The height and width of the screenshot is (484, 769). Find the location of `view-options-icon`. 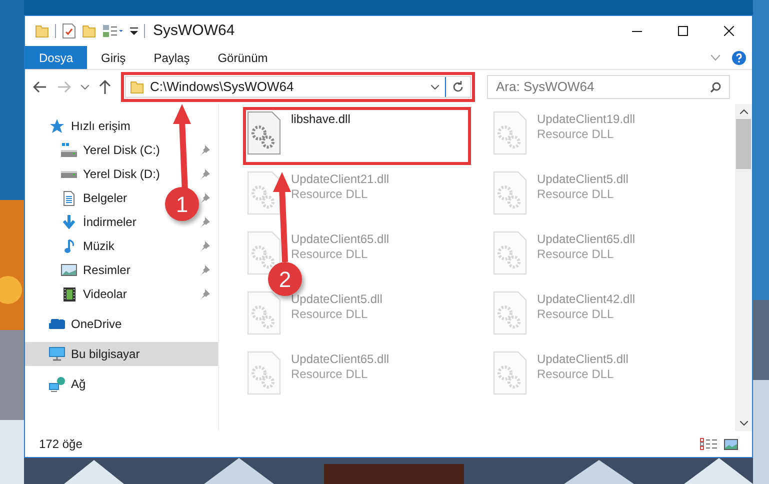

view-options-icon is located at coordinates (113, 31).